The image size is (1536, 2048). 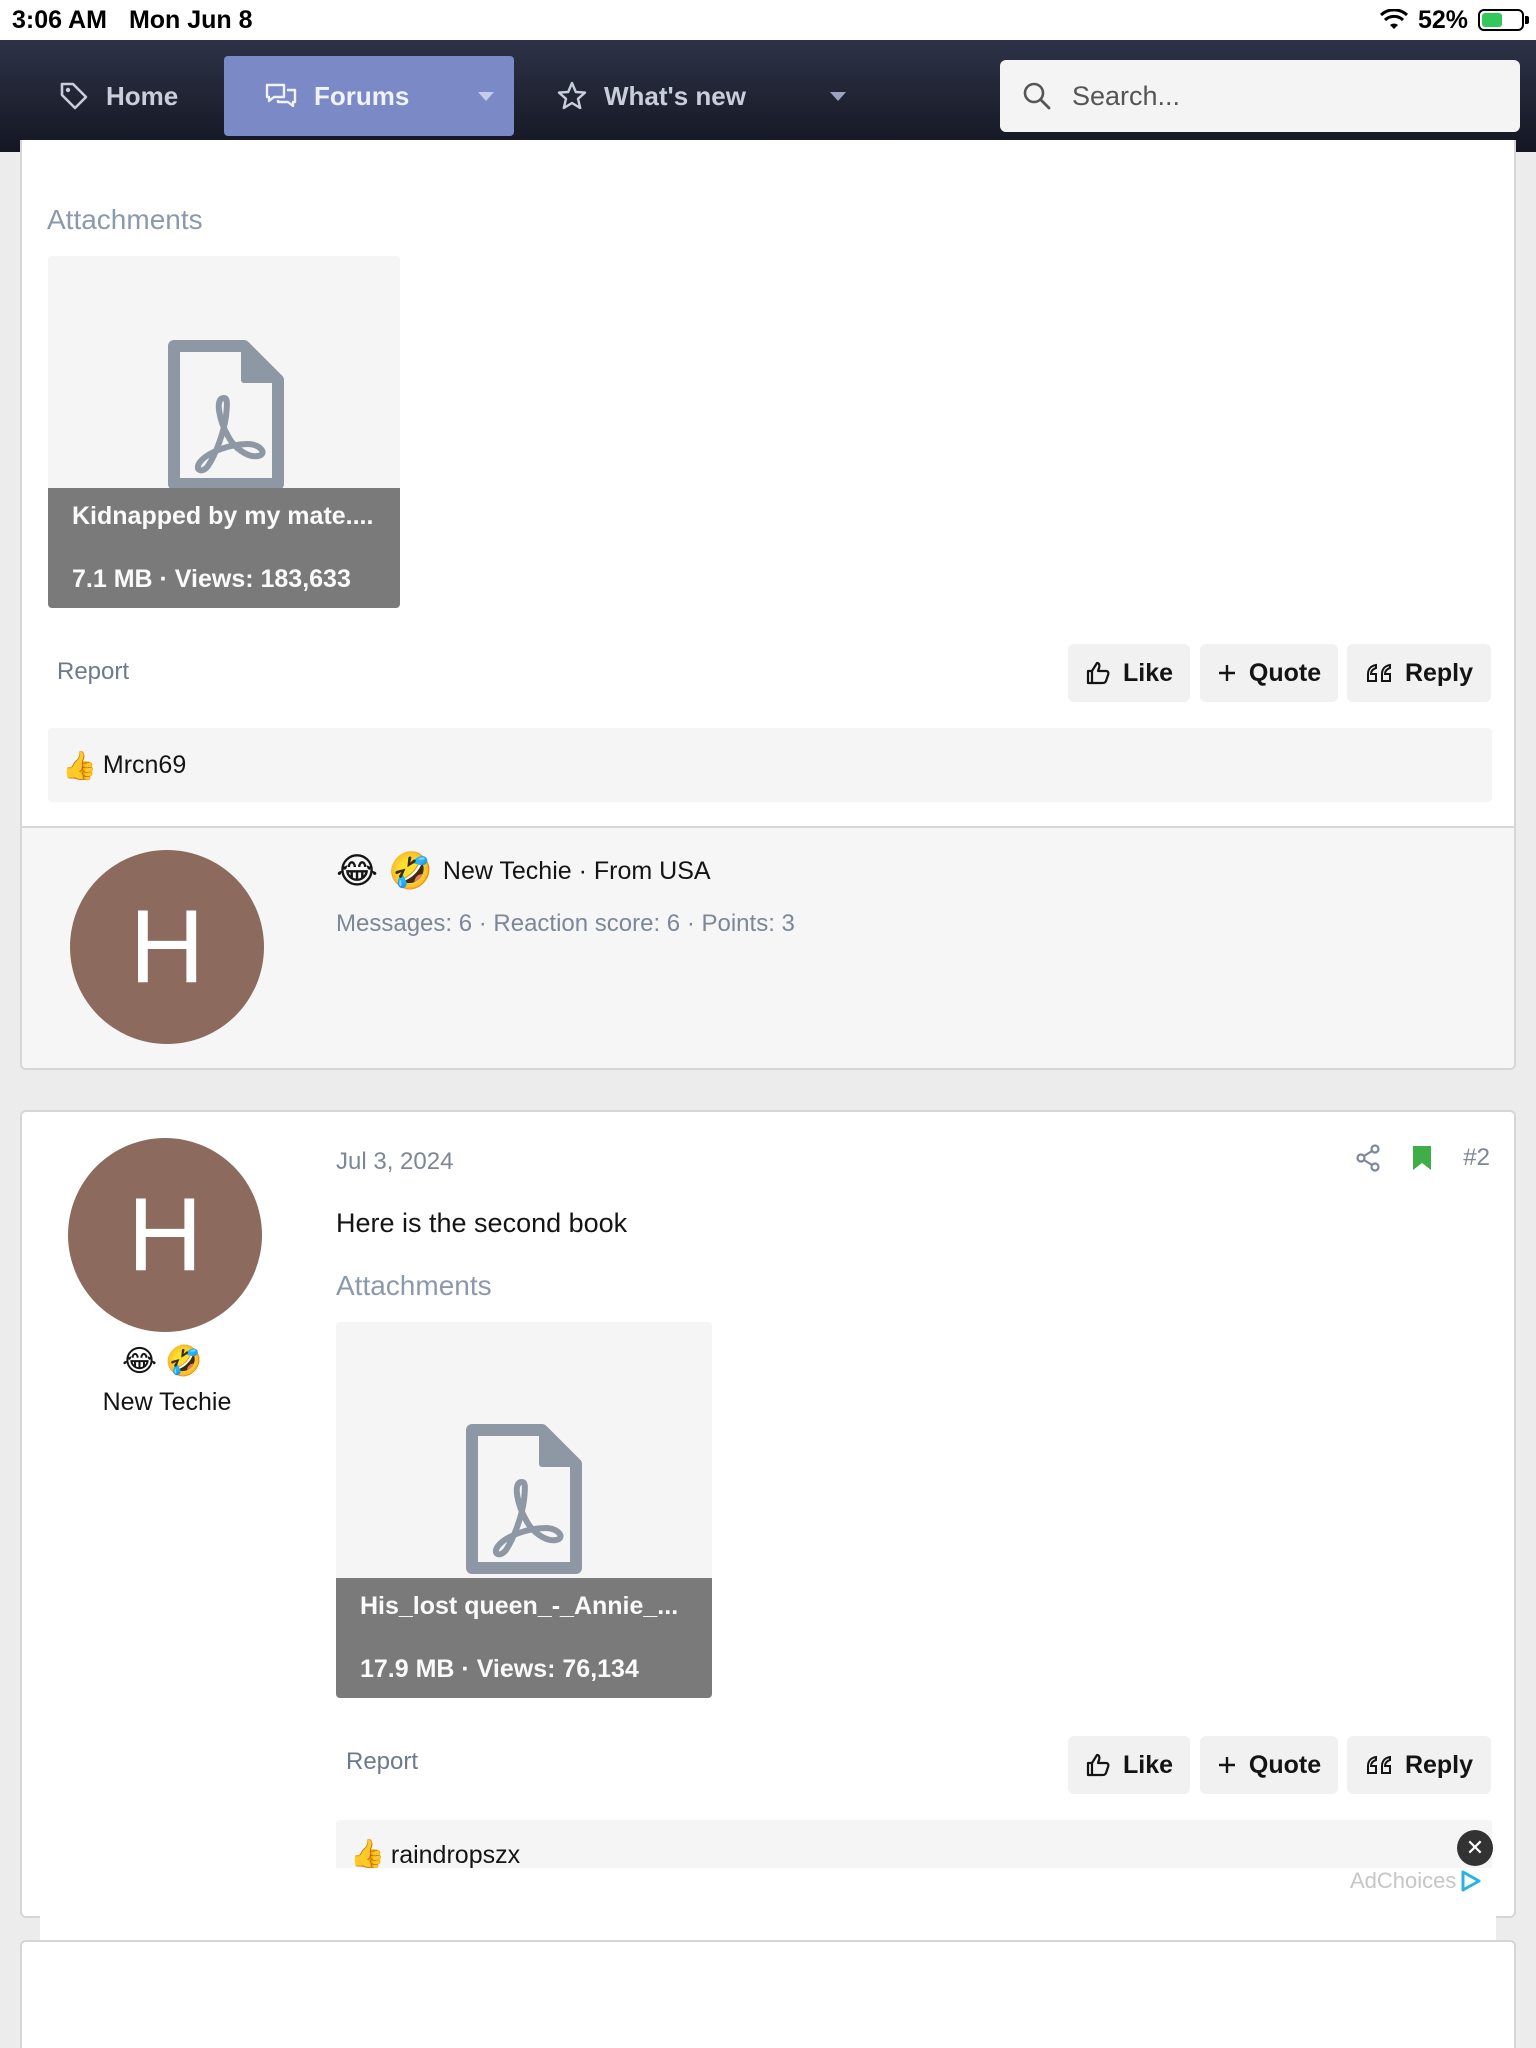 What do you see at coordinates (362, 95) in the screenshot?
I see `nav-forums-label: Forums` at bounding box center [362, 95].